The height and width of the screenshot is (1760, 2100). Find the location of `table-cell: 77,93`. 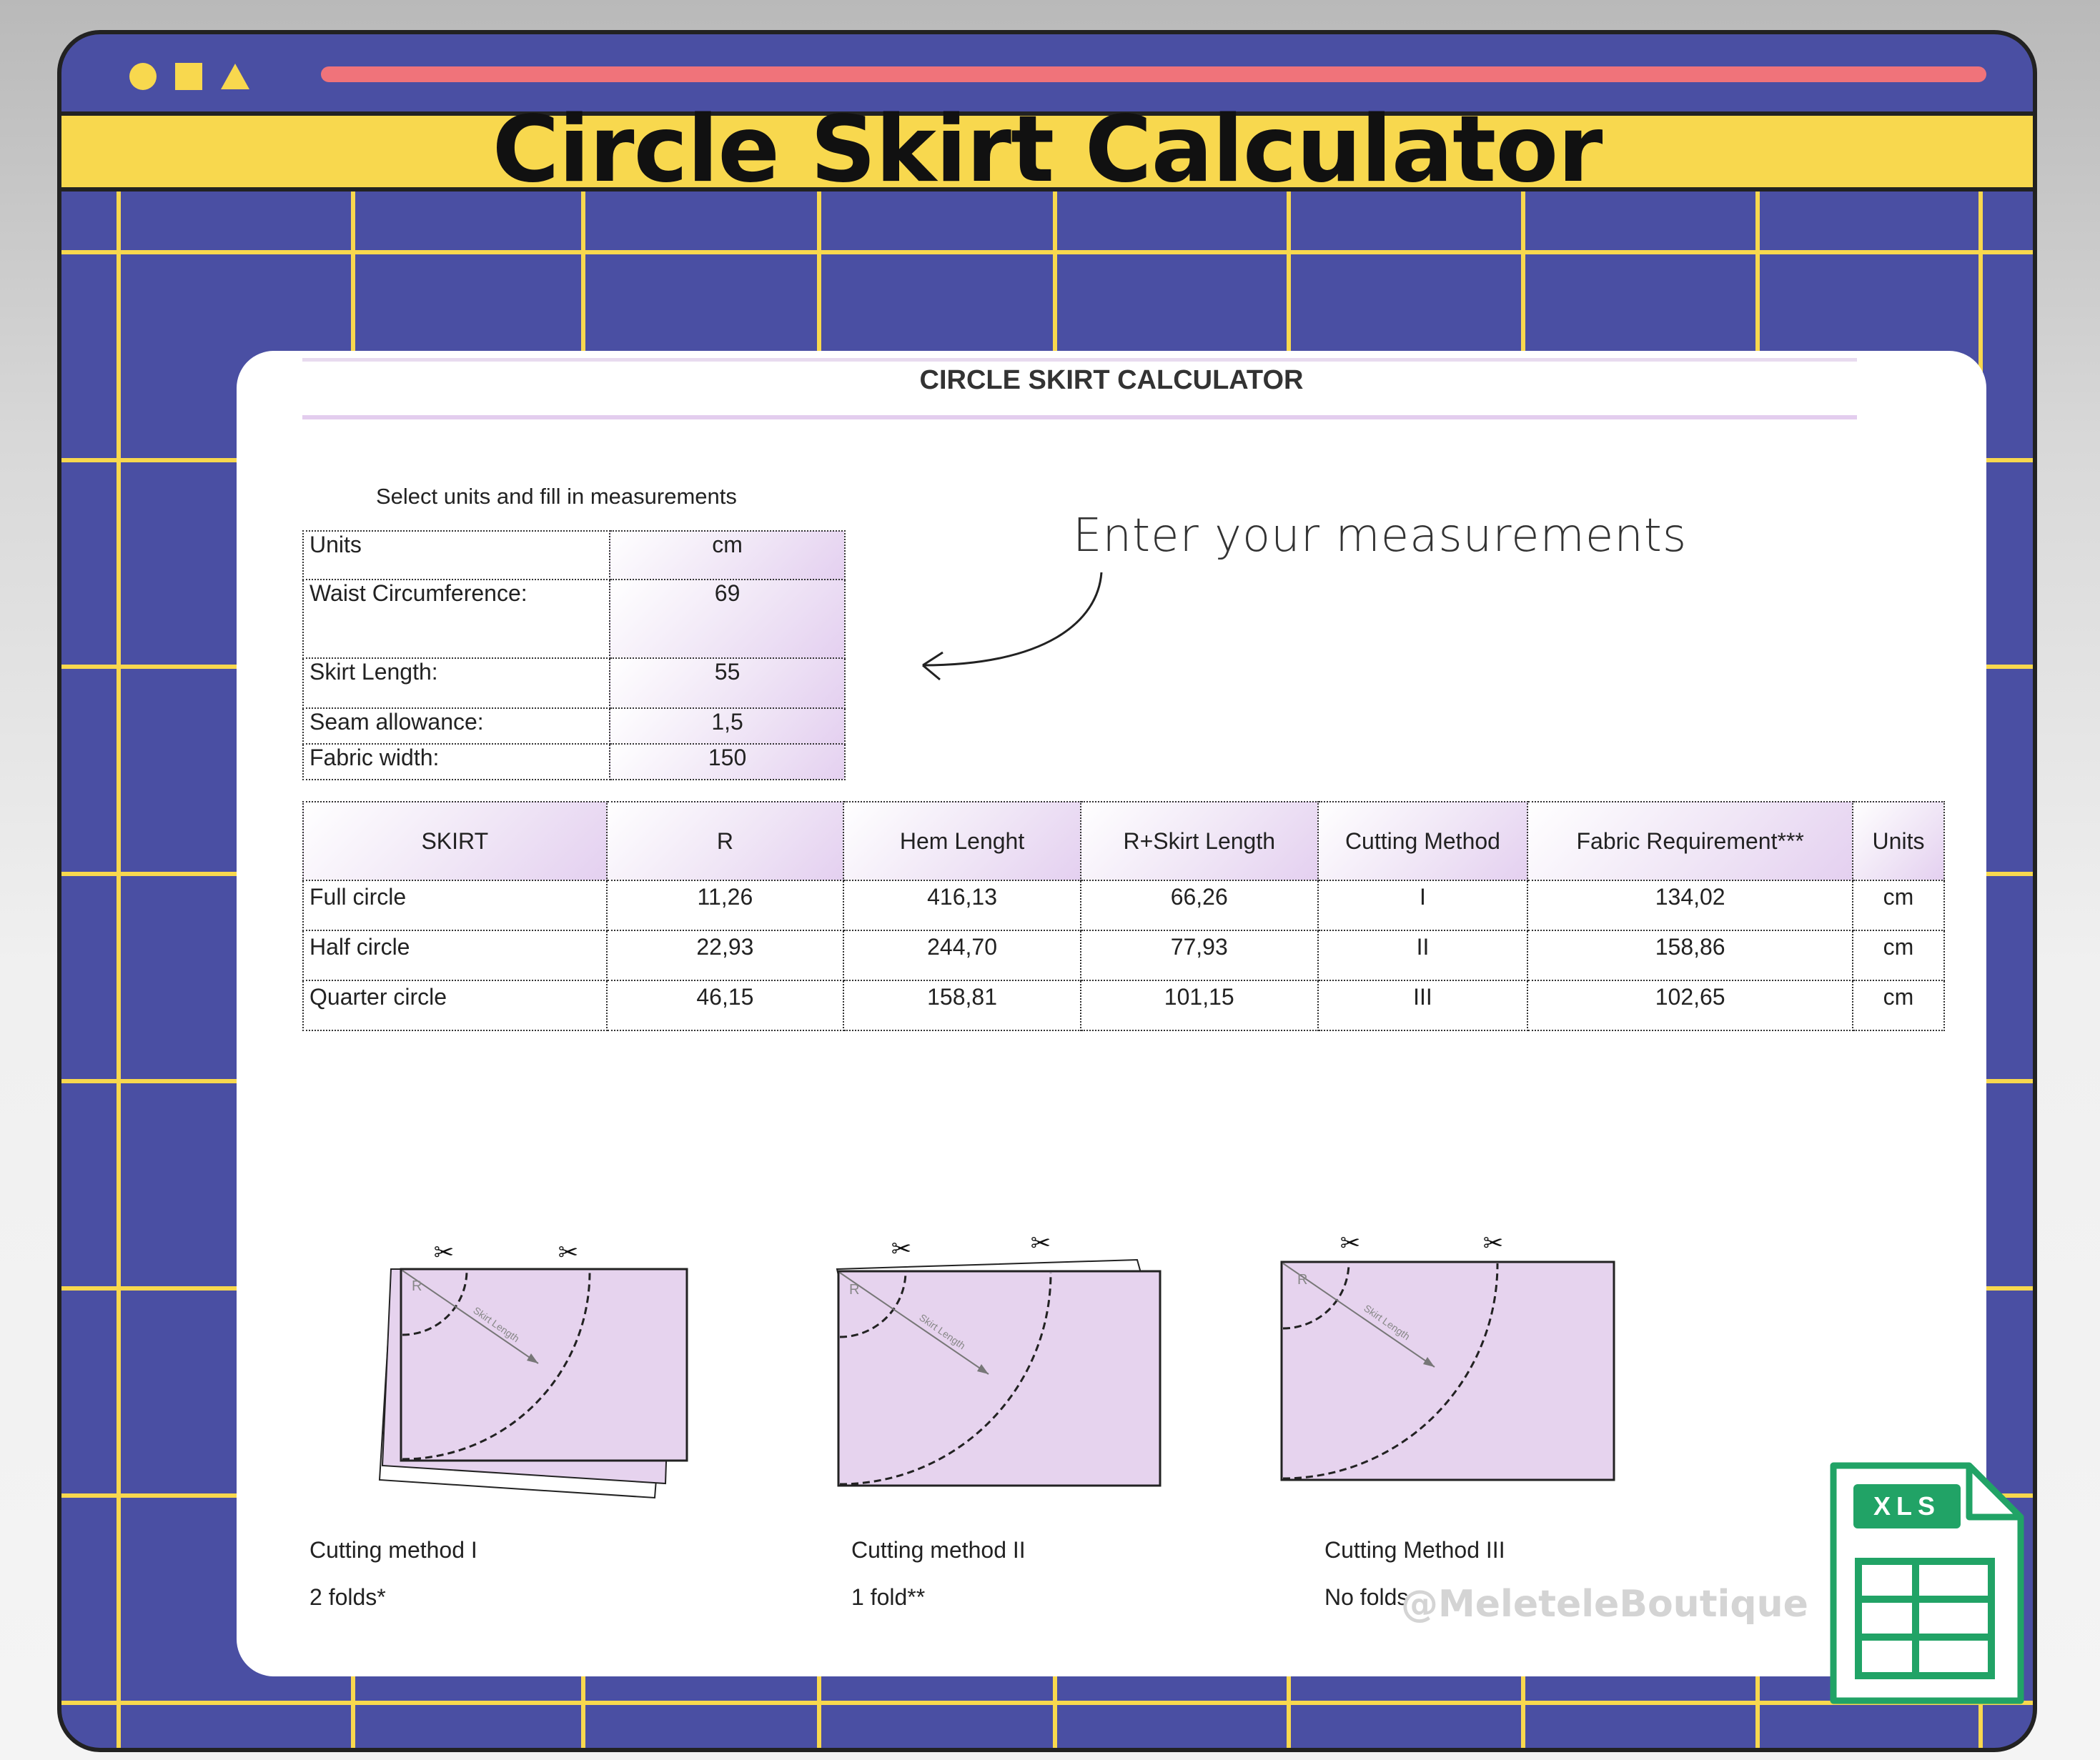

table-cell: 77,93 is located at coordinates (1199, 955).